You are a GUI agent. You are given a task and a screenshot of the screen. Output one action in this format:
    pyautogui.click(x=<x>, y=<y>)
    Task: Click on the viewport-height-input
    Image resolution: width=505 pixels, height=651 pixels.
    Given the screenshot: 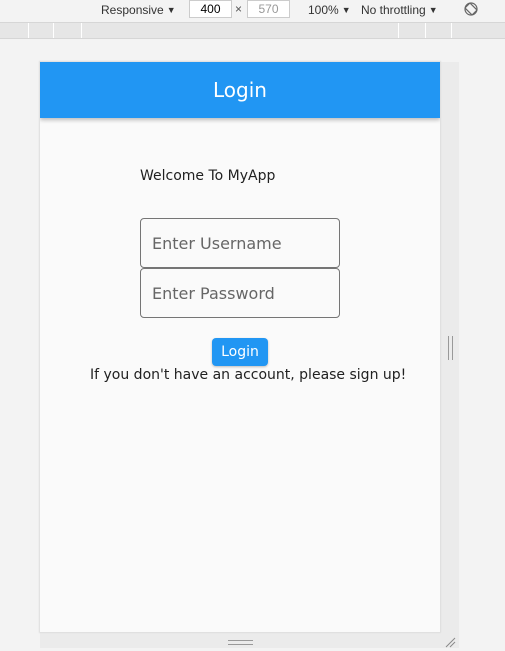 What is the action you would take?
    pyautogui.click(x=268, y=9)
    